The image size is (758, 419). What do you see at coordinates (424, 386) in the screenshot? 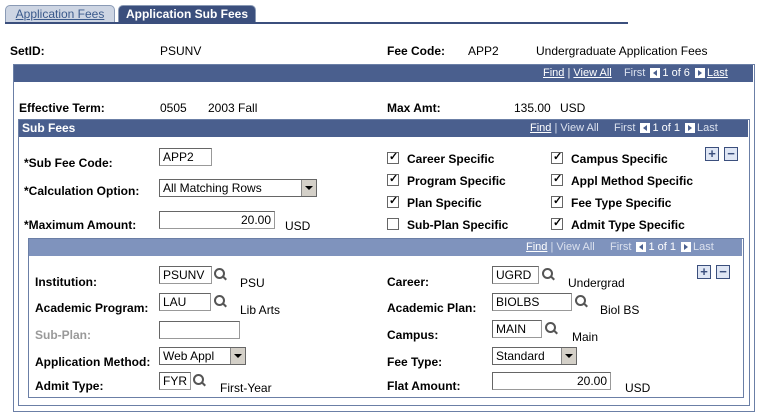
I see `flat-amount-label: Flat Amount:` at bounding box center [424, 386].